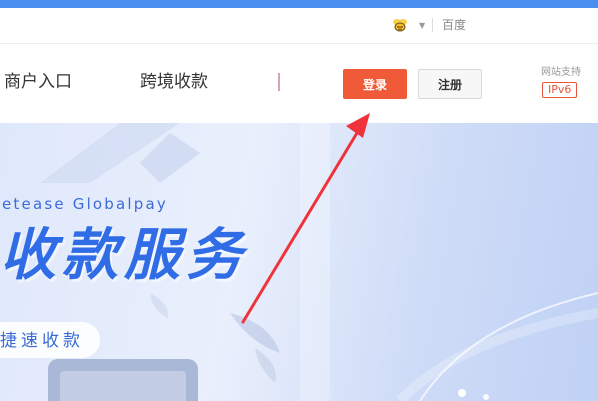  What do you see at coordinates (279, 82) in the screenshot?
I see `nav-divider` at bounding box center [279, 82].